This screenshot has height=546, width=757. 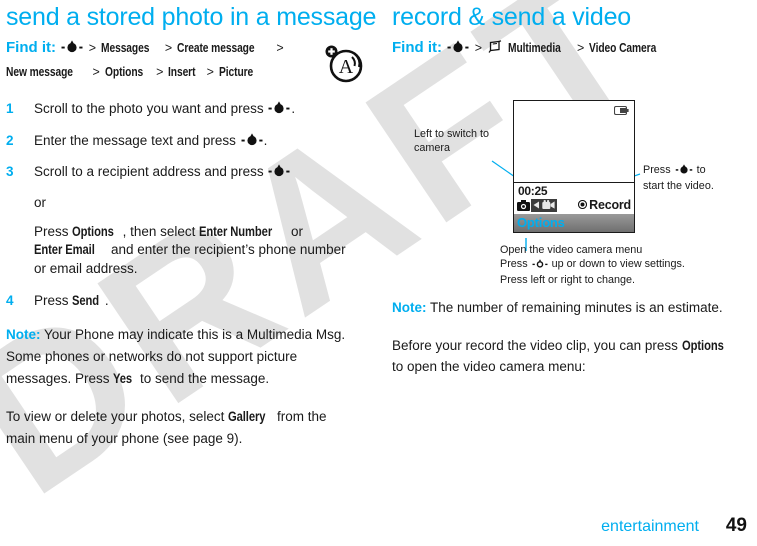 I want to click on audio-assist-plus-icon: A, so click(x=345, y=63).